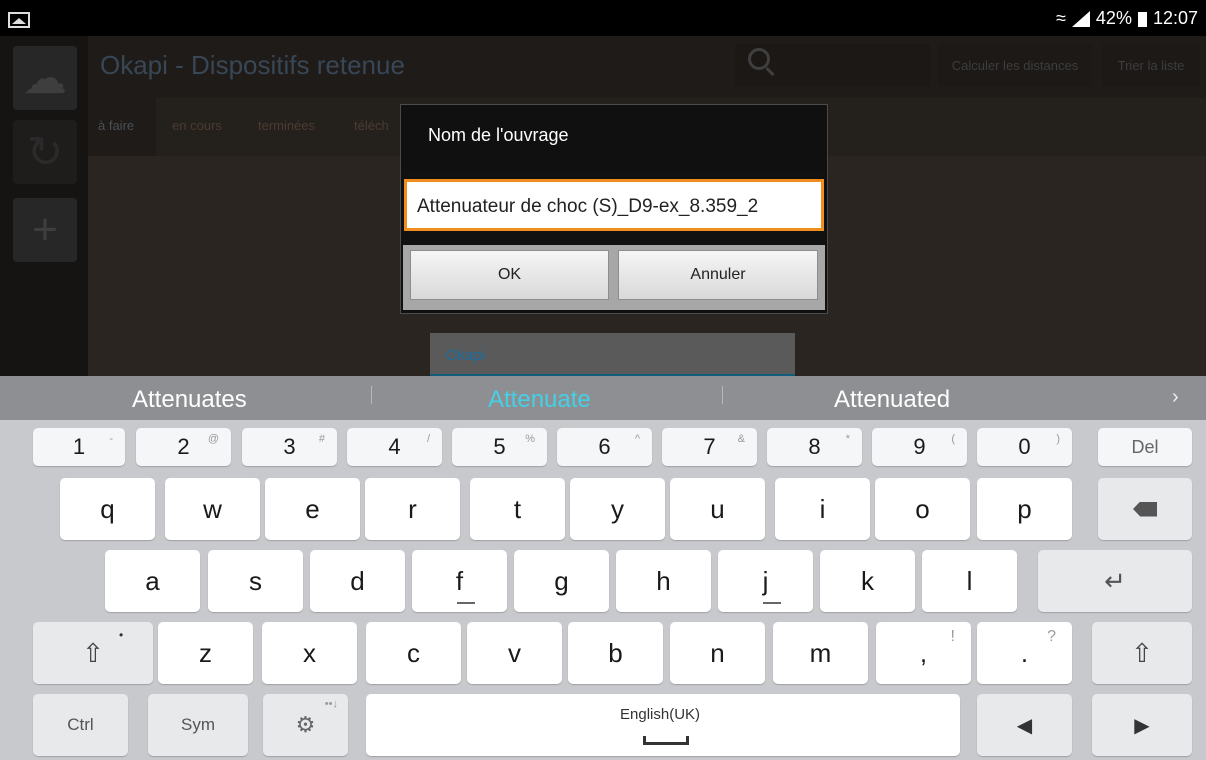 The height and width of the screenshot is (760, 1206). Describe the element at coordinates (517, 509) in the screenshot. I see `key-t: t` at that location.